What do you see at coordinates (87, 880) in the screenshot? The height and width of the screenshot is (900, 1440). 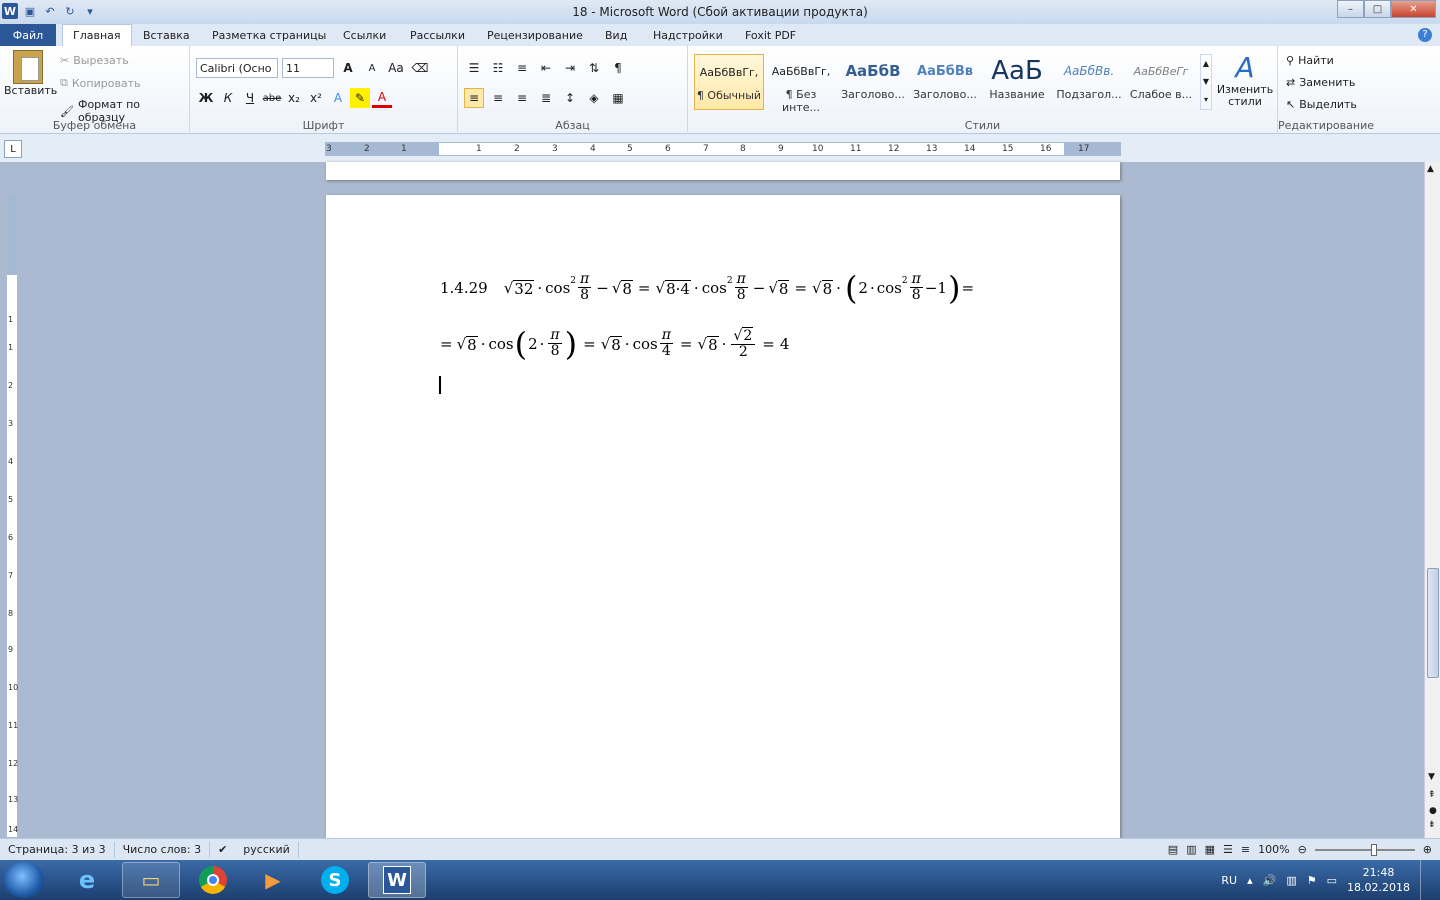 I see `internet-explorer-icon: e` at bounding box center [87, 880].